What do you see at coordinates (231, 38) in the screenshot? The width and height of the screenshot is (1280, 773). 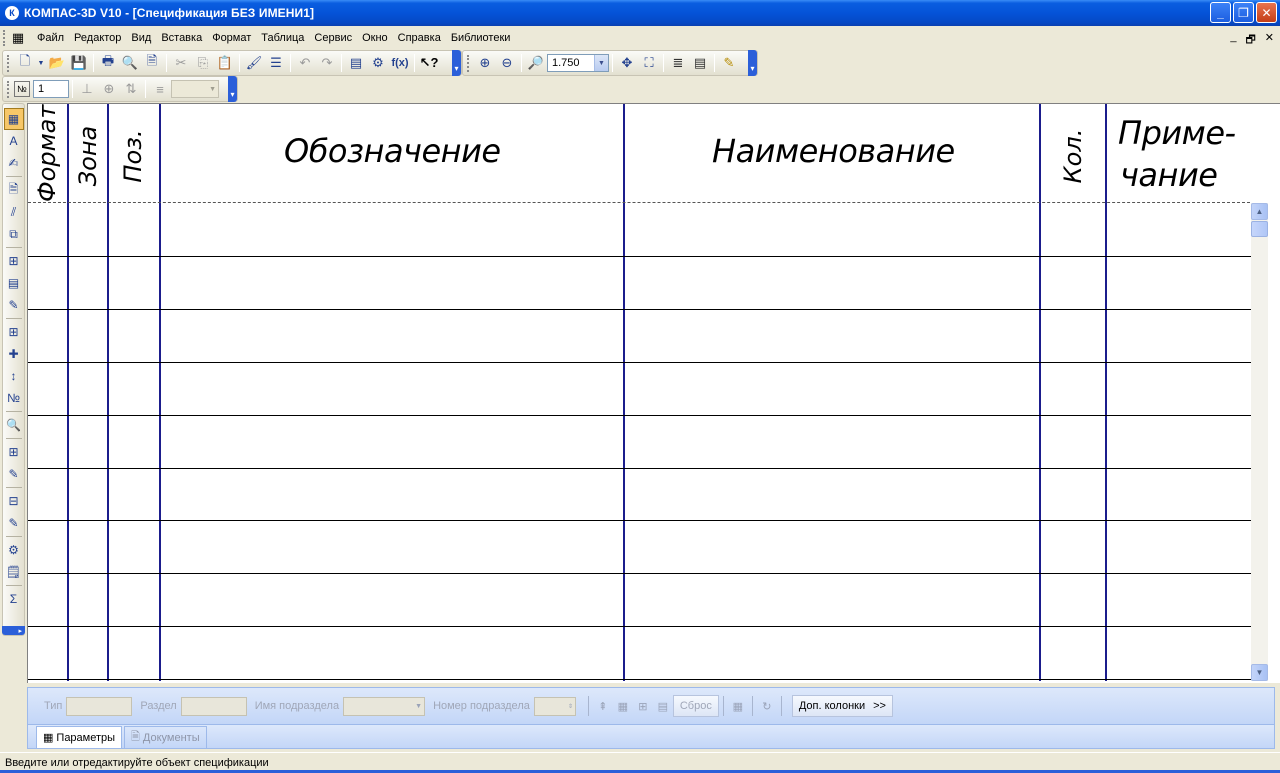 I see `menu-format: Формат` at bounding box center [231, 38].